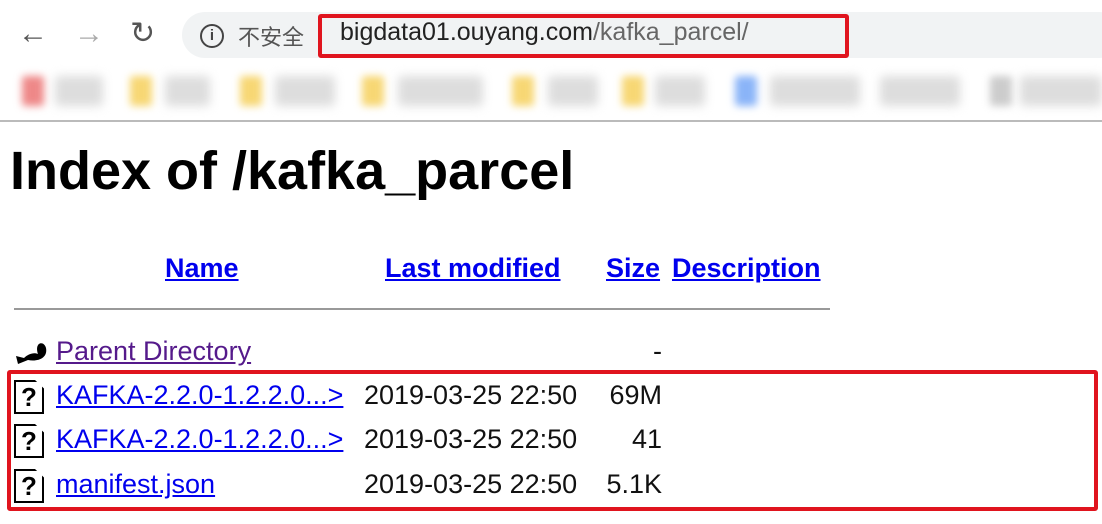  Describe the element at coordinates (202, 268) in the screenshot. I see `sort-by-name: Name` at that location.